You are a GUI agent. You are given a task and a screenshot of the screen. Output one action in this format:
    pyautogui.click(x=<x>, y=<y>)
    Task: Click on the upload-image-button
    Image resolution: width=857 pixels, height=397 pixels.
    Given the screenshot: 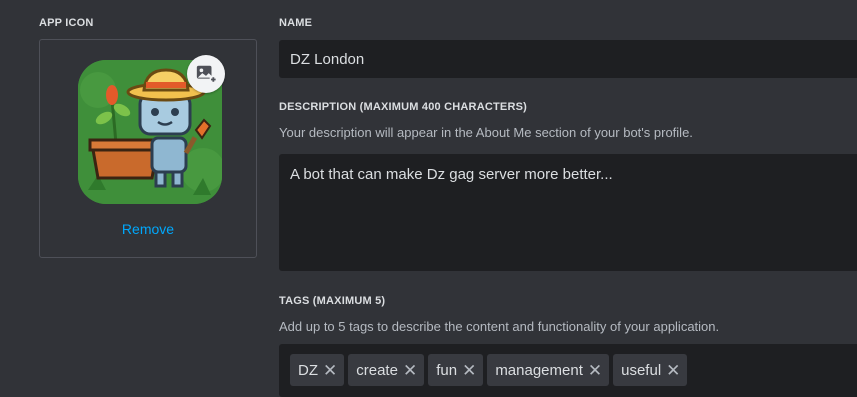 What is the action you would take?
    pyautogui.click(x=206, y=74)
    